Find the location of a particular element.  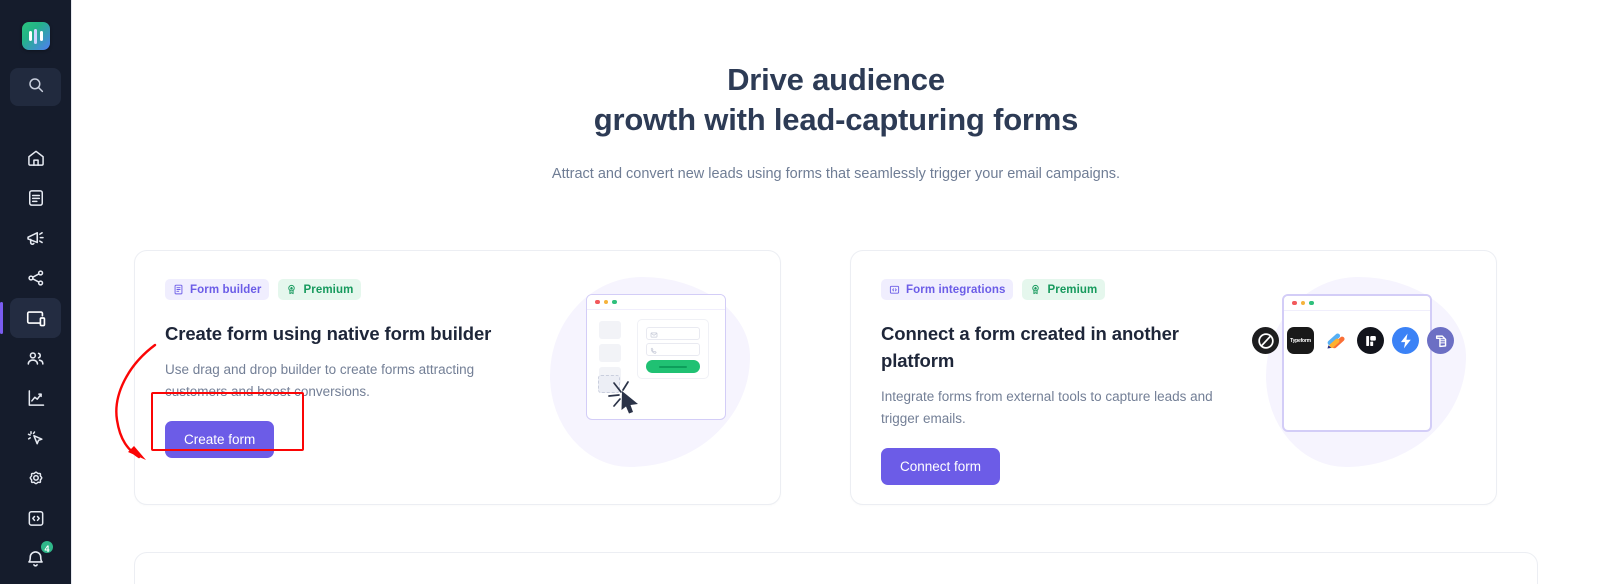

campaigns-icon is located at coordinates (36, 198).